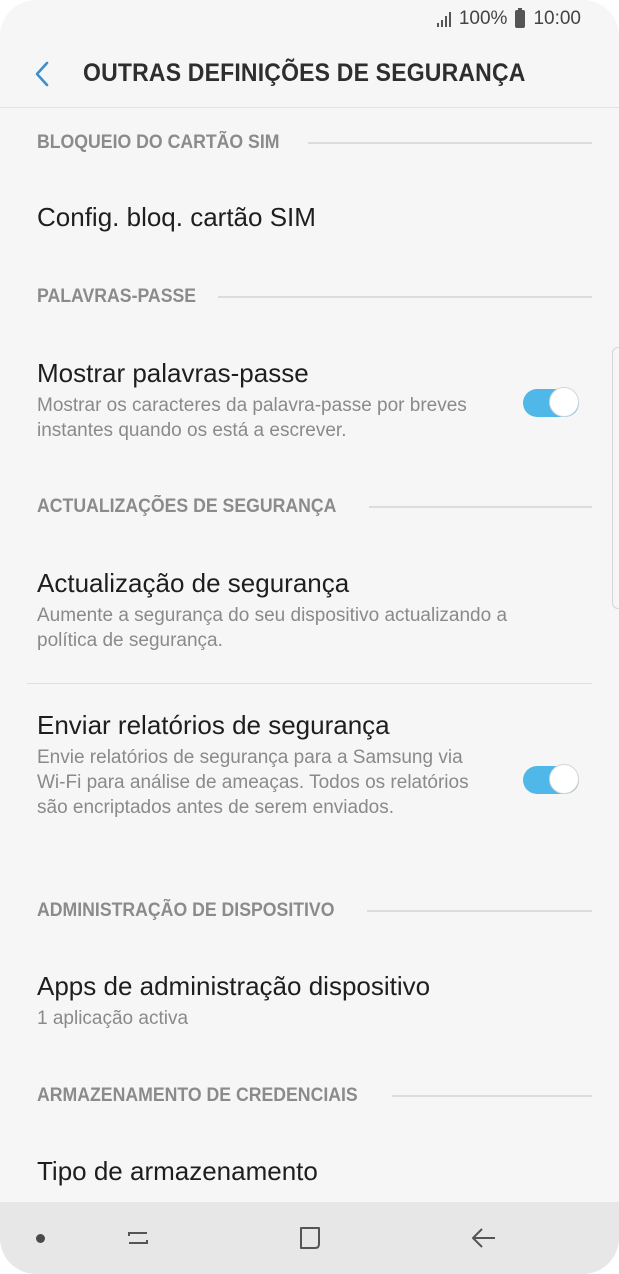 The width and height of the screenshot is (619, 1274). I want to click on signal-icon, so click(443, 19).